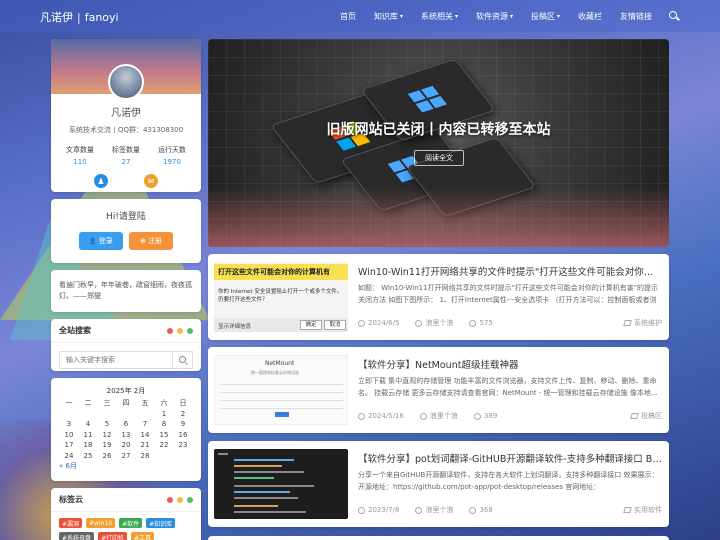 The width and height of the screenshot is (720, 540). What do you see at coordinates (473, 323) in the screenshot?
I see `eye-icon` at bounding box center [473, 323].